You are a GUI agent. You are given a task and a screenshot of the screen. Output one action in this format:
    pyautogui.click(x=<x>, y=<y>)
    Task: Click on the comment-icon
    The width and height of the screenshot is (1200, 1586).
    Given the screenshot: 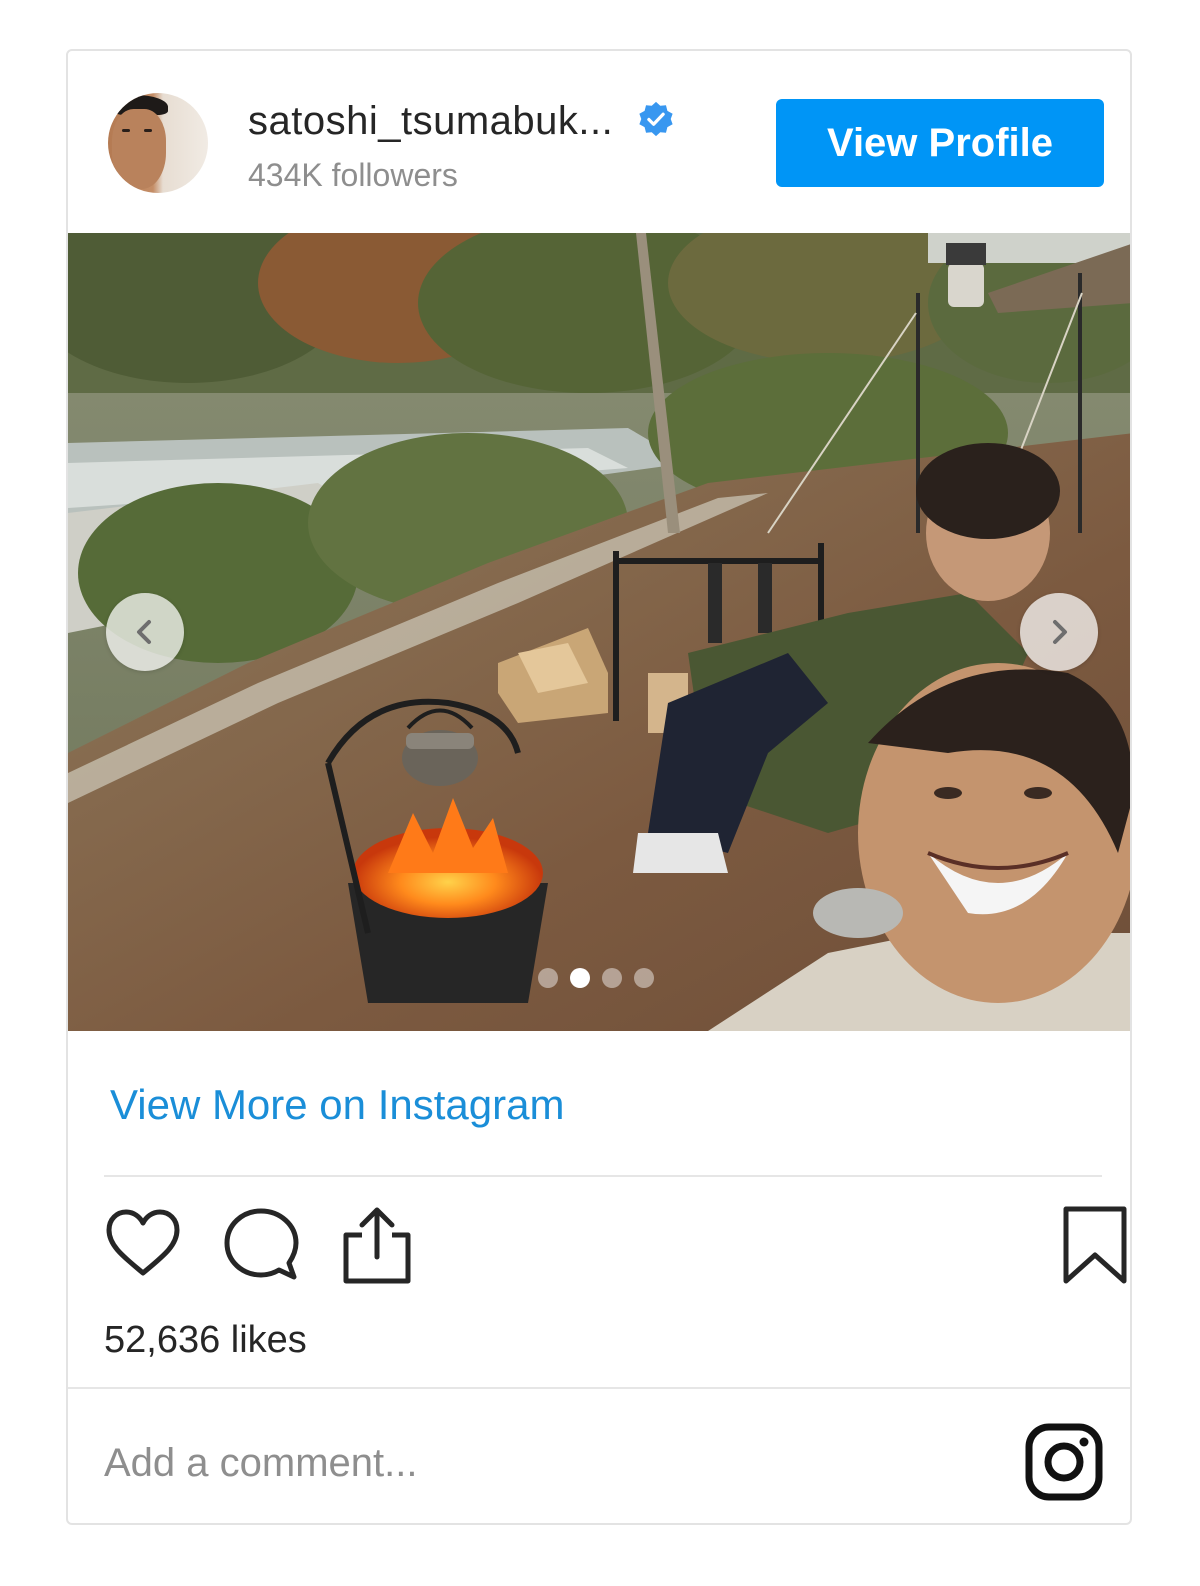 What is the action you would take?
    pyautogui.click(x=261, y=1244)
    